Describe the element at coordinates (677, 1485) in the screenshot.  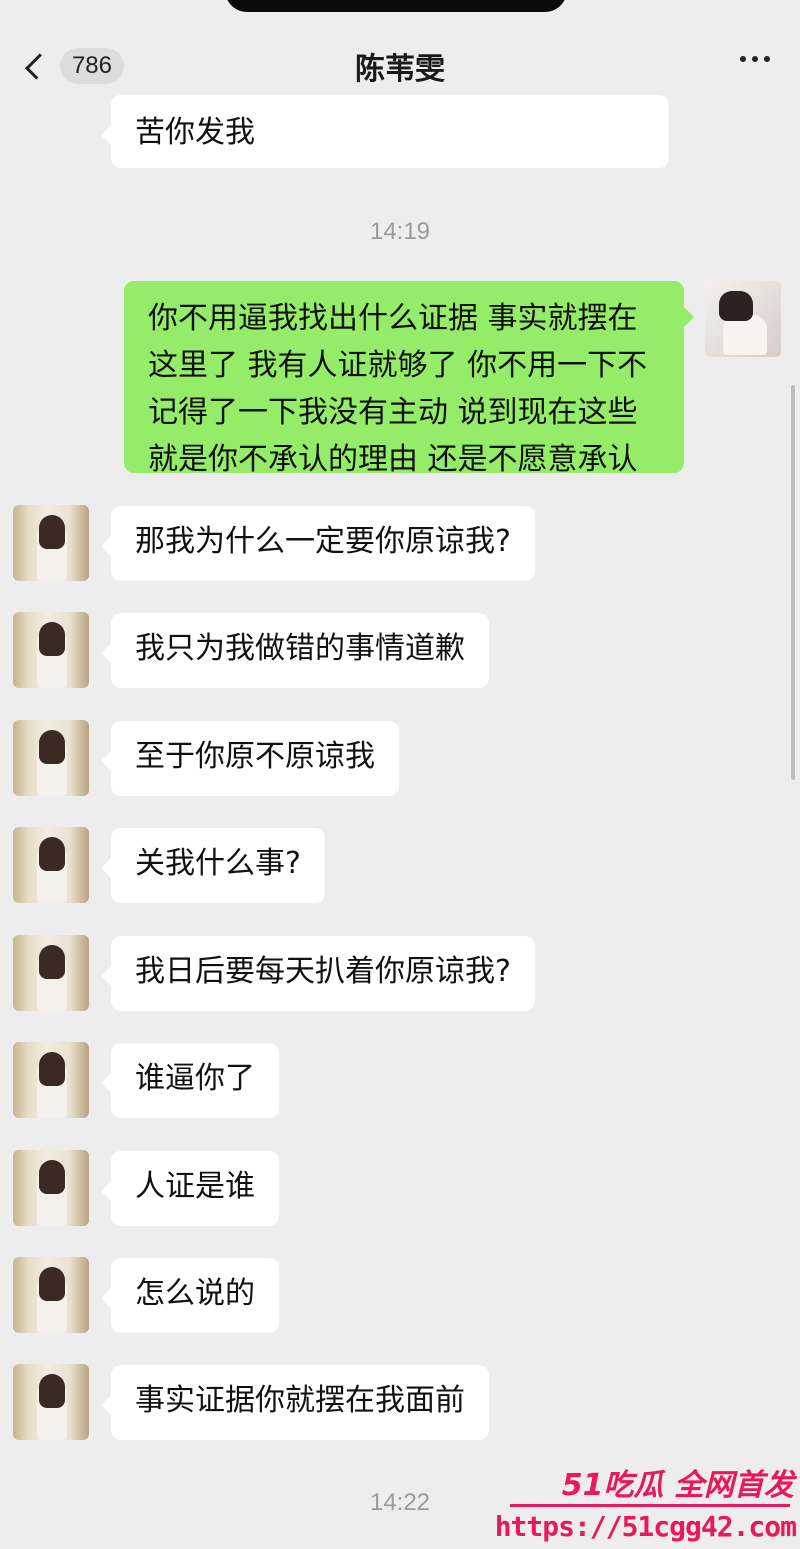
I see `watermark-brand: 51吃瓜 全网首发` at that location.